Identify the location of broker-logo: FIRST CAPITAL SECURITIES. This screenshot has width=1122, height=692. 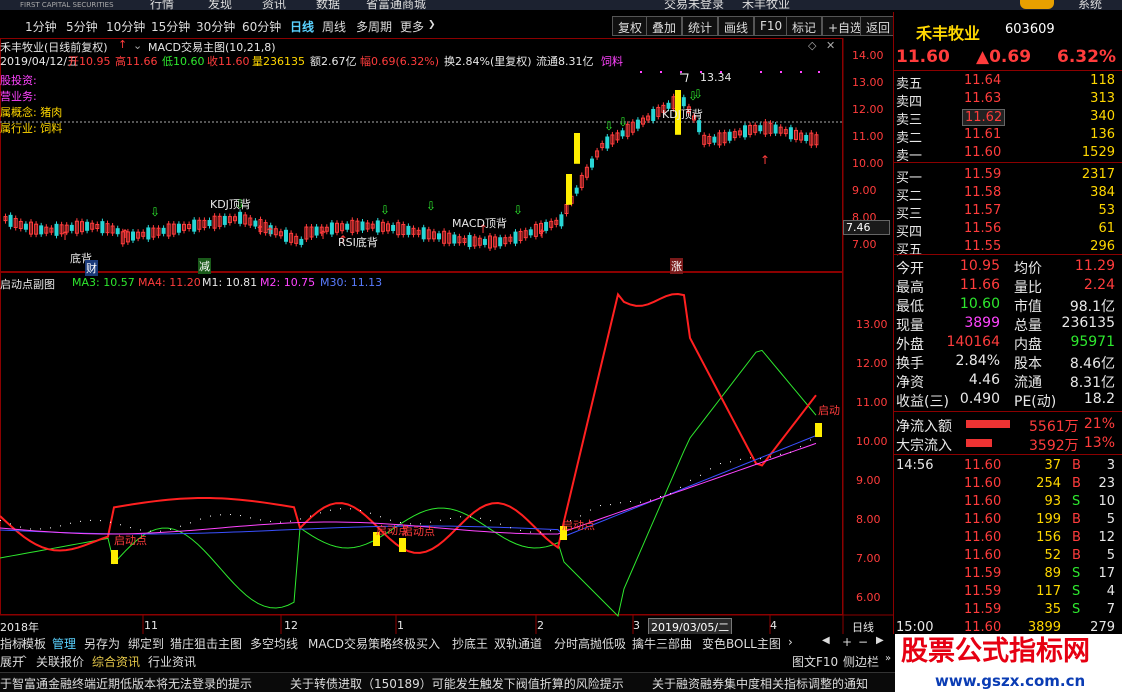
(67, 5).